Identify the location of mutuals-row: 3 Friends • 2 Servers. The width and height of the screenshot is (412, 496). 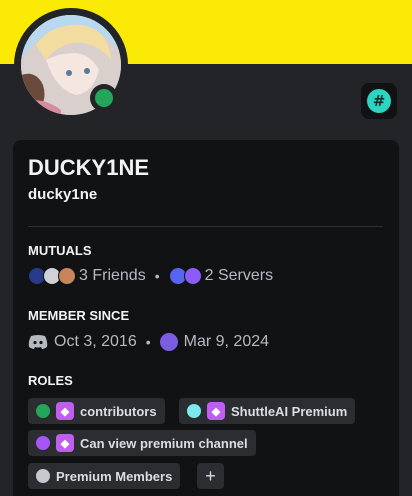
(150, 276).